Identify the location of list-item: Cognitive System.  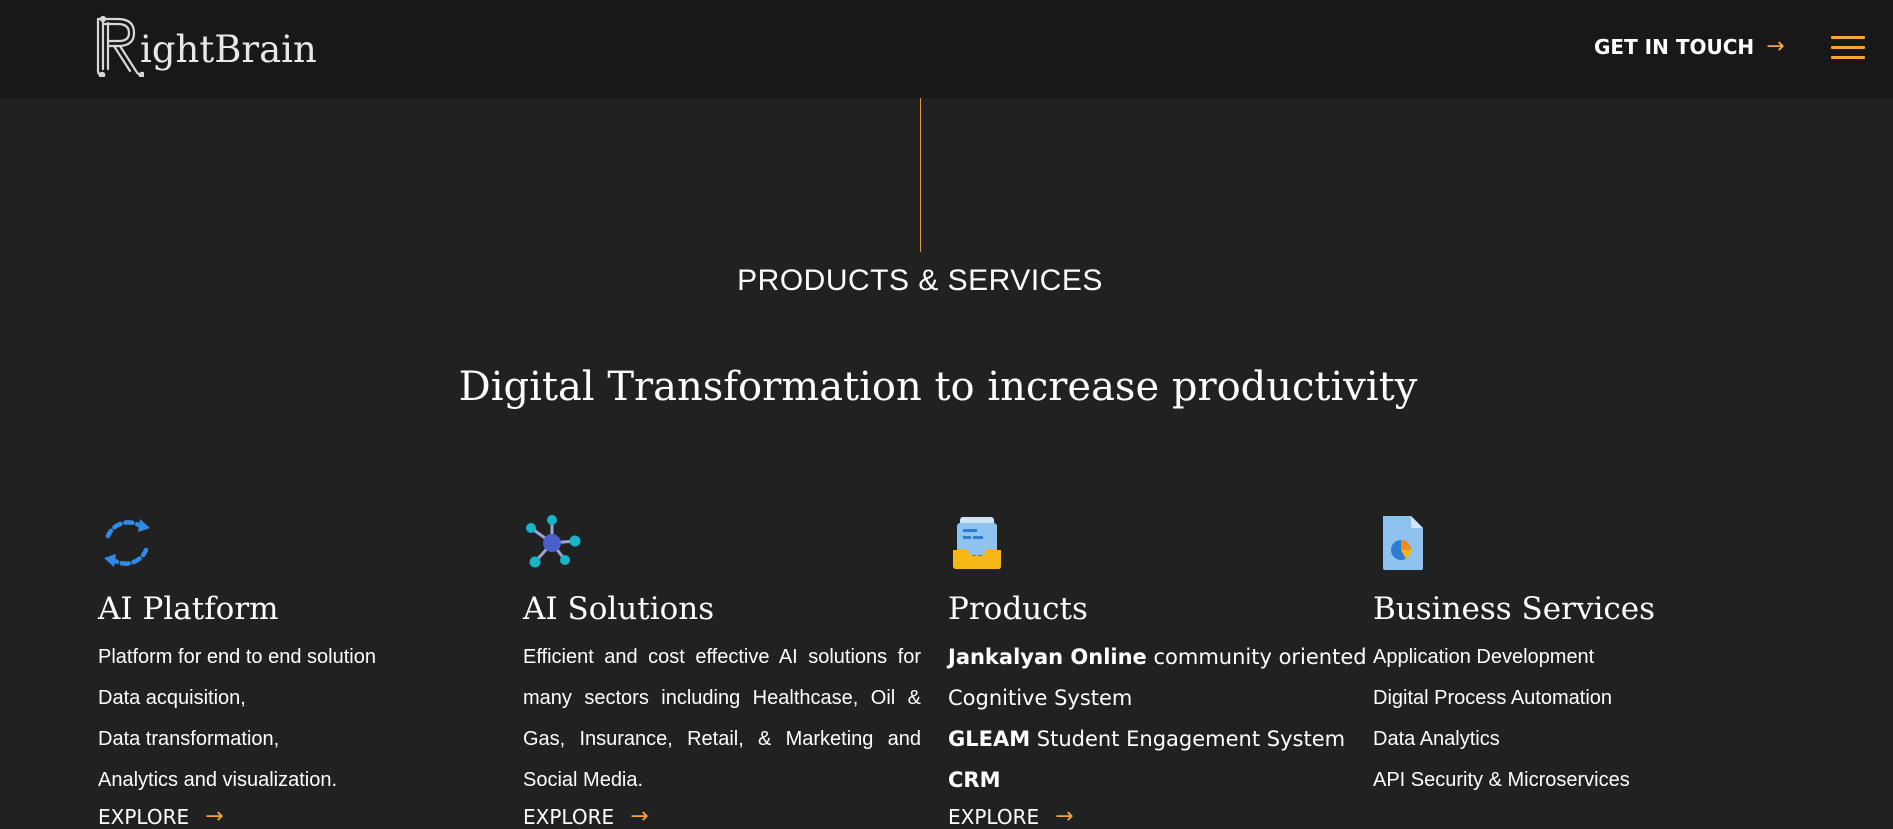
(1040, 698).